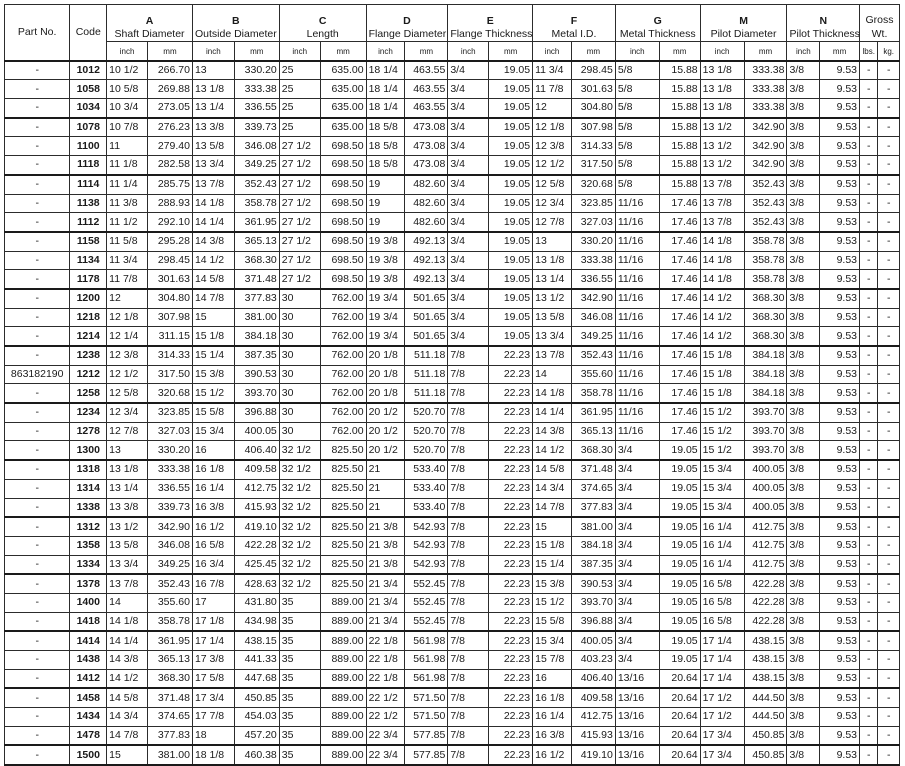 This screenshot has height=766, width=905. What do you see at coordinates (170, 336) in the screenshot?
I see `mm-cell: 311.15` at bounding box center [170, 336].